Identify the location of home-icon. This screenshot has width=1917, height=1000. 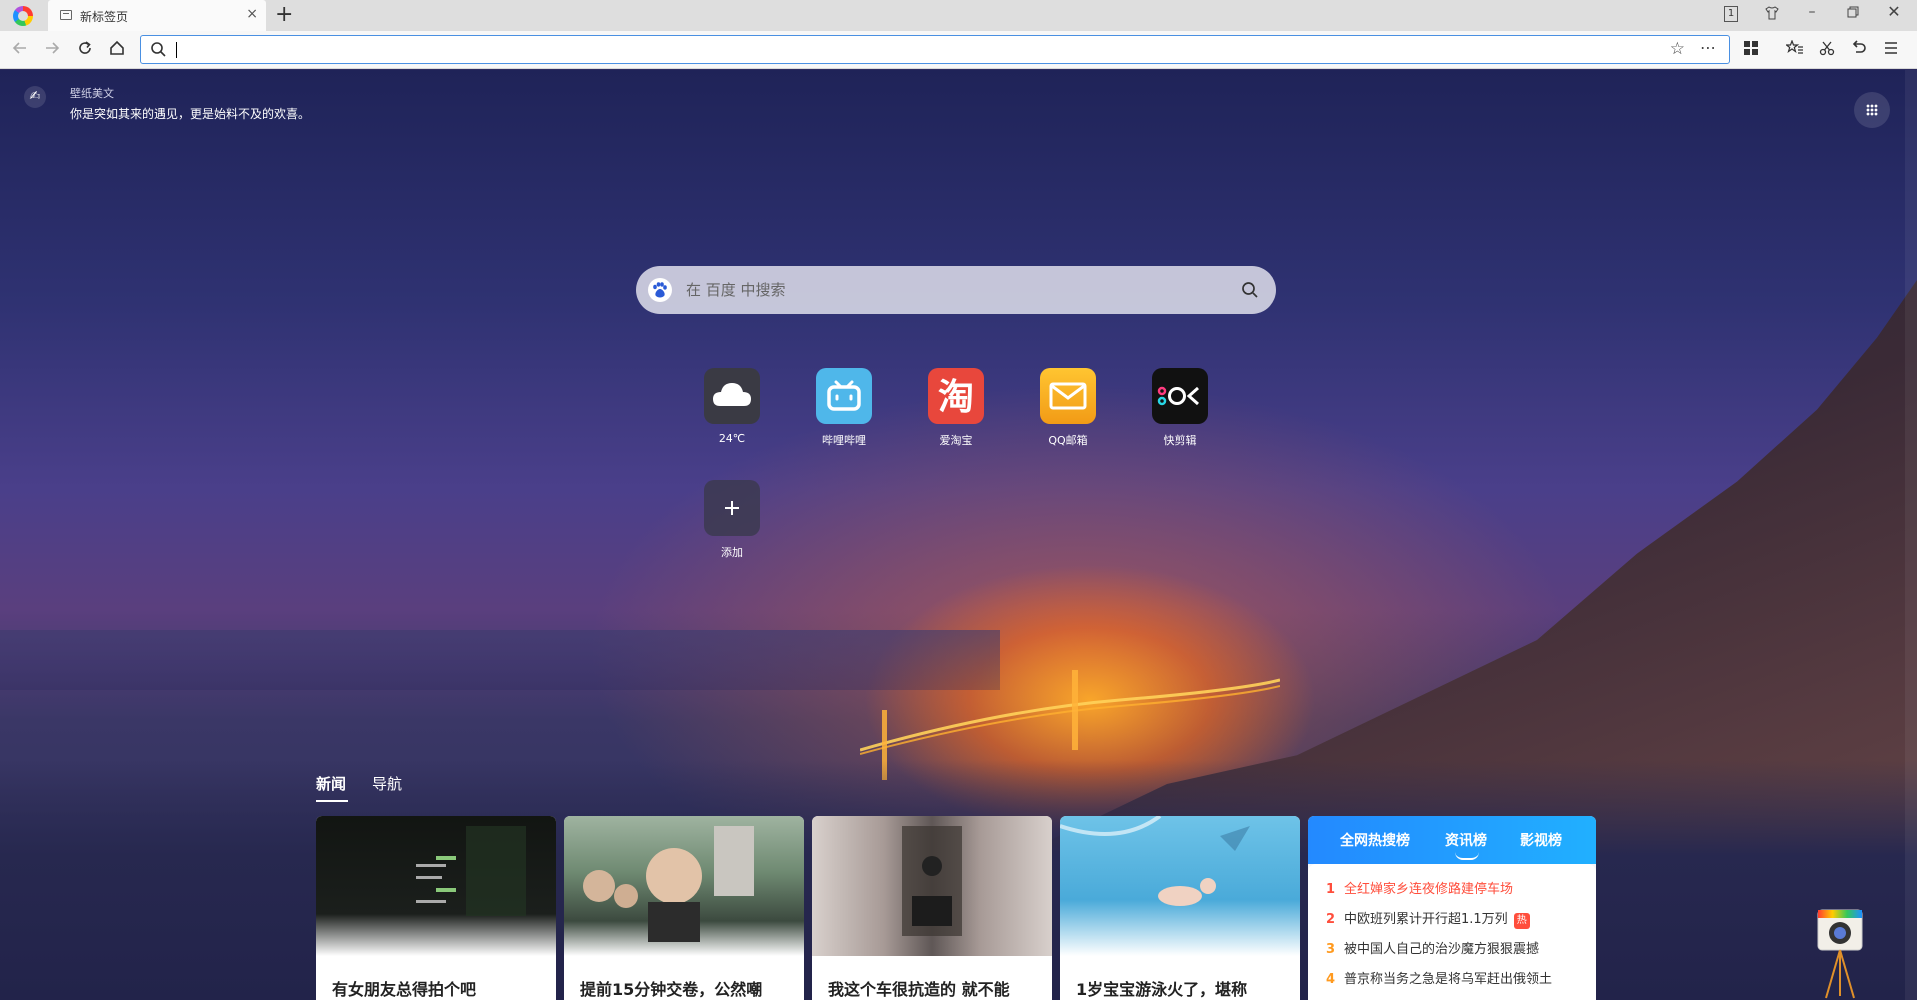
(117, 50).